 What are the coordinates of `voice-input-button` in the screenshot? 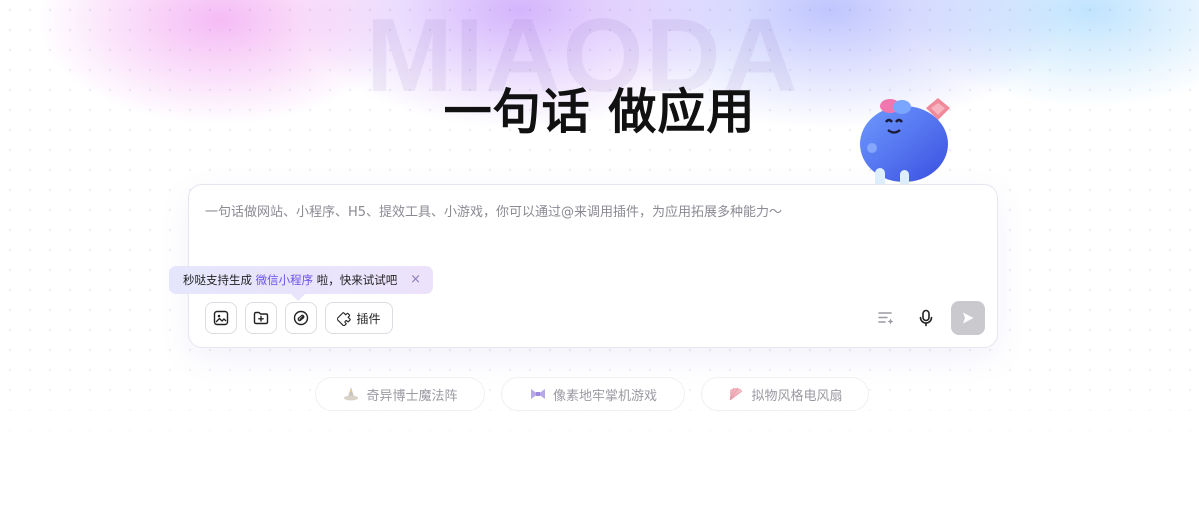 It's located at (926, 318).